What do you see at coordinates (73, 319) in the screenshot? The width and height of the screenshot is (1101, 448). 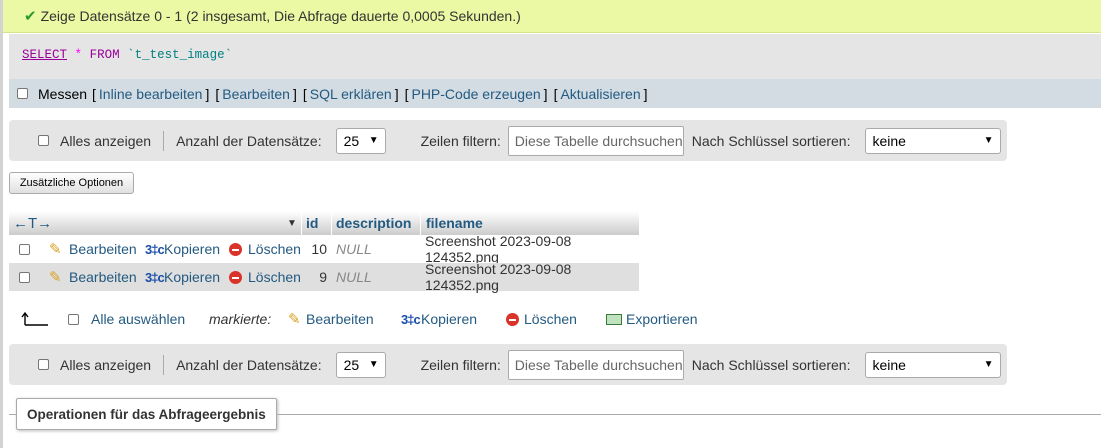 I see `select-all-checkbox` at bounding box center [73, 319].